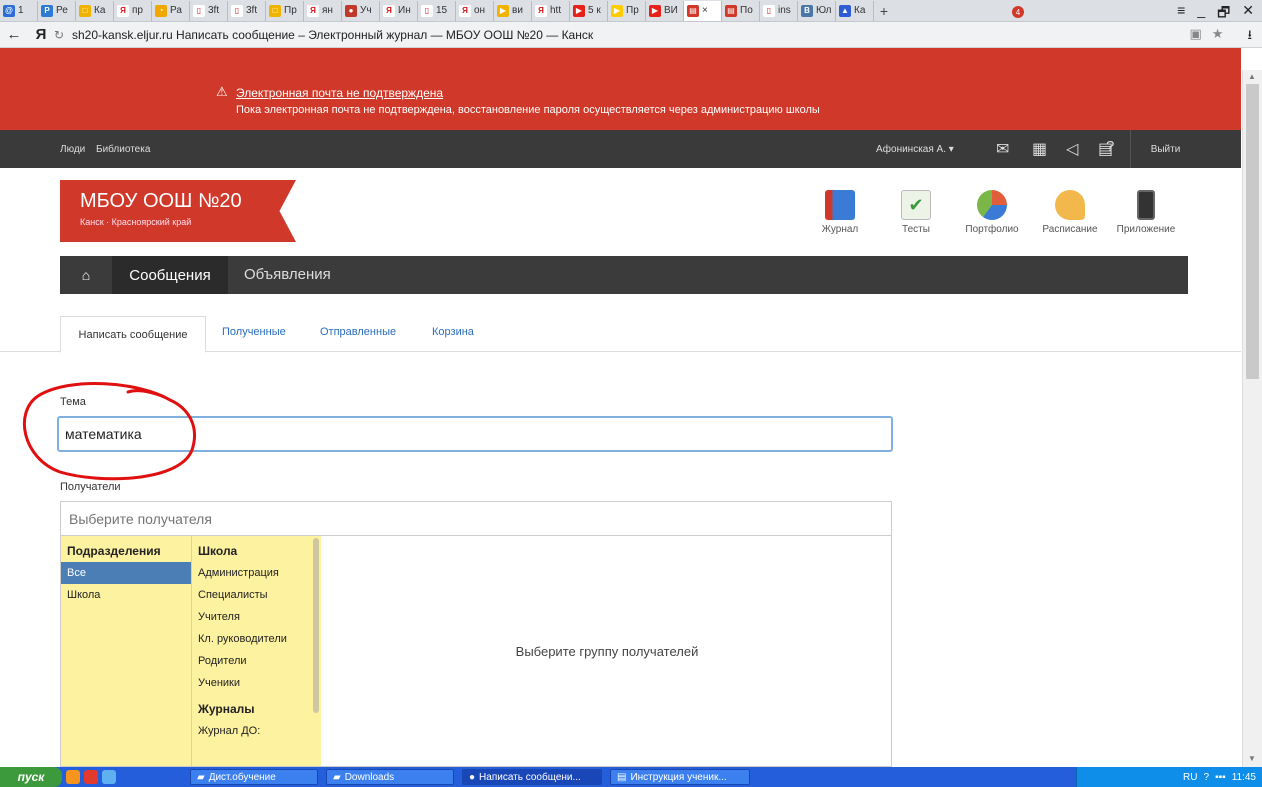 The image size is (1262, 787). I want to click on group-item: Администрация, so click(256, 573).